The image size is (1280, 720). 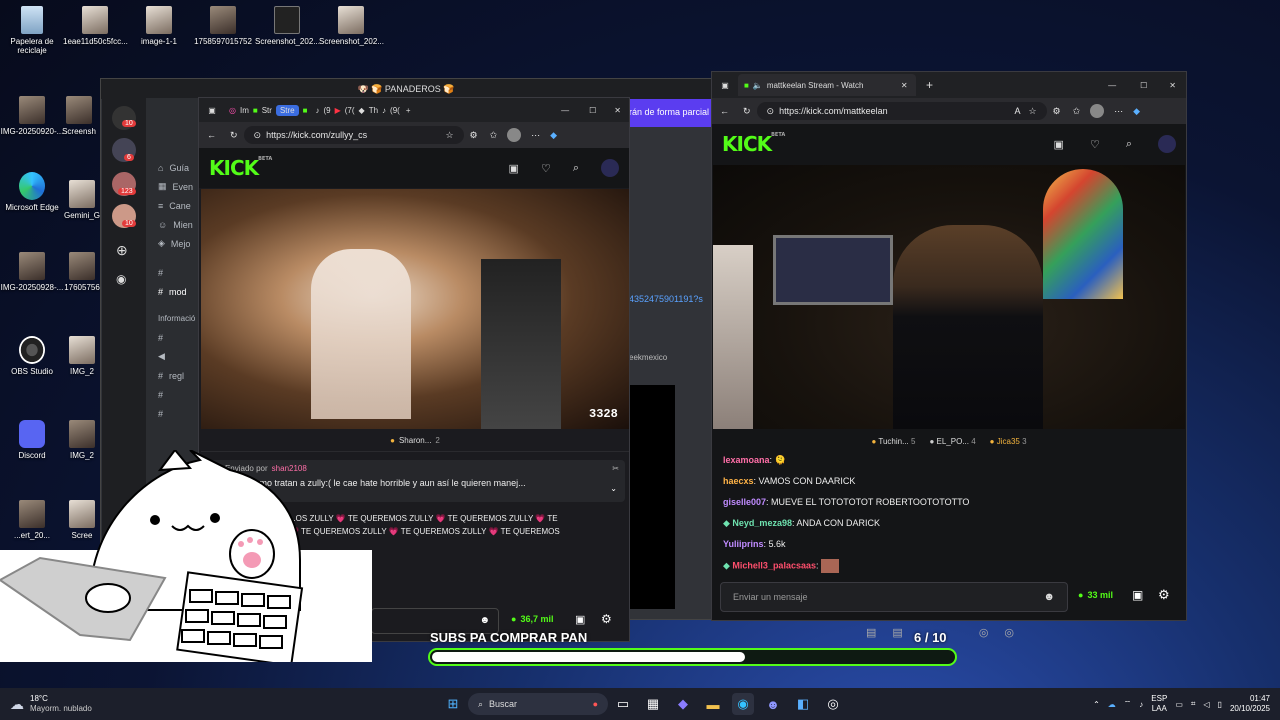 I want to click on favorite-icon: ☆, so click(x=449, y=135).